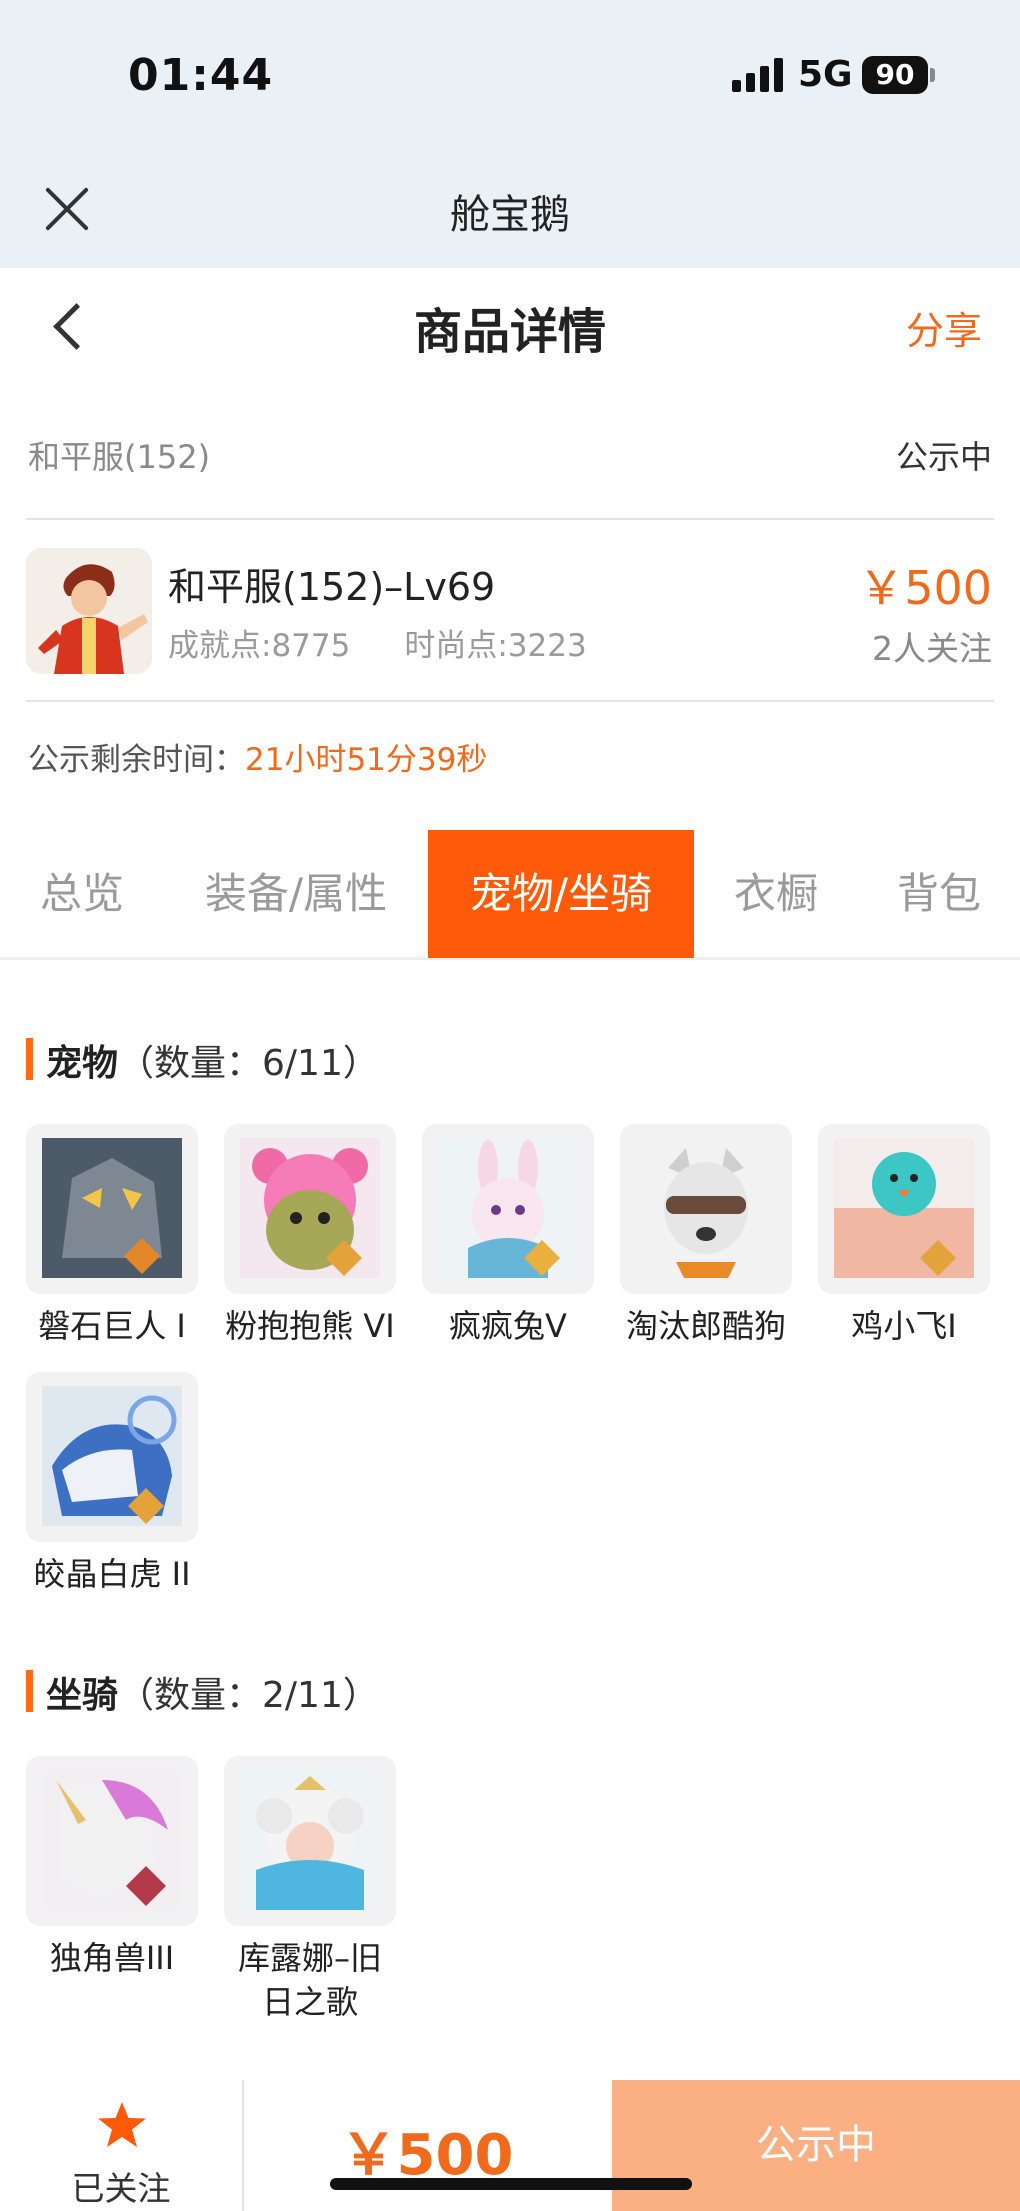 The image size is (1020, 2211). Describe the element at coordinates (112, 1326) in the screenshot. I see `pet-name: 磐石巨人 I` at that location.